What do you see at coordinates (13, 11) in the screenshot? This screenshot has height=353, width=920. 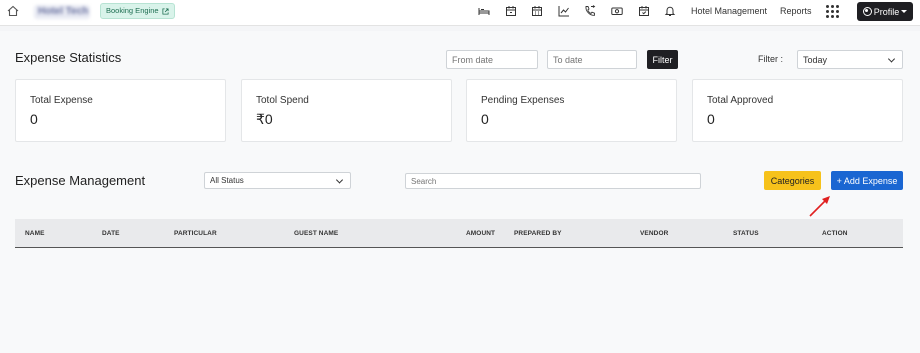 I see `home-icon` at bounding box center [13, 11].